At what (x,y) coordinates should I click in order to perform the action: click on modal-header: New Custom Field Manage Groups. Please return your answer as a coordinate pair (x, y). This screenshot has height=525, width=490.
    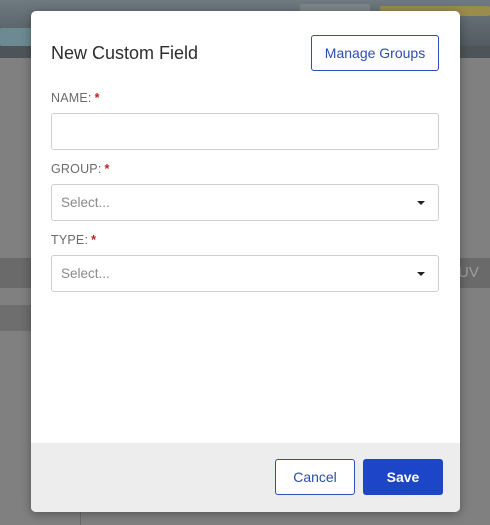
    Looking at the image, I should click on (245, 51).